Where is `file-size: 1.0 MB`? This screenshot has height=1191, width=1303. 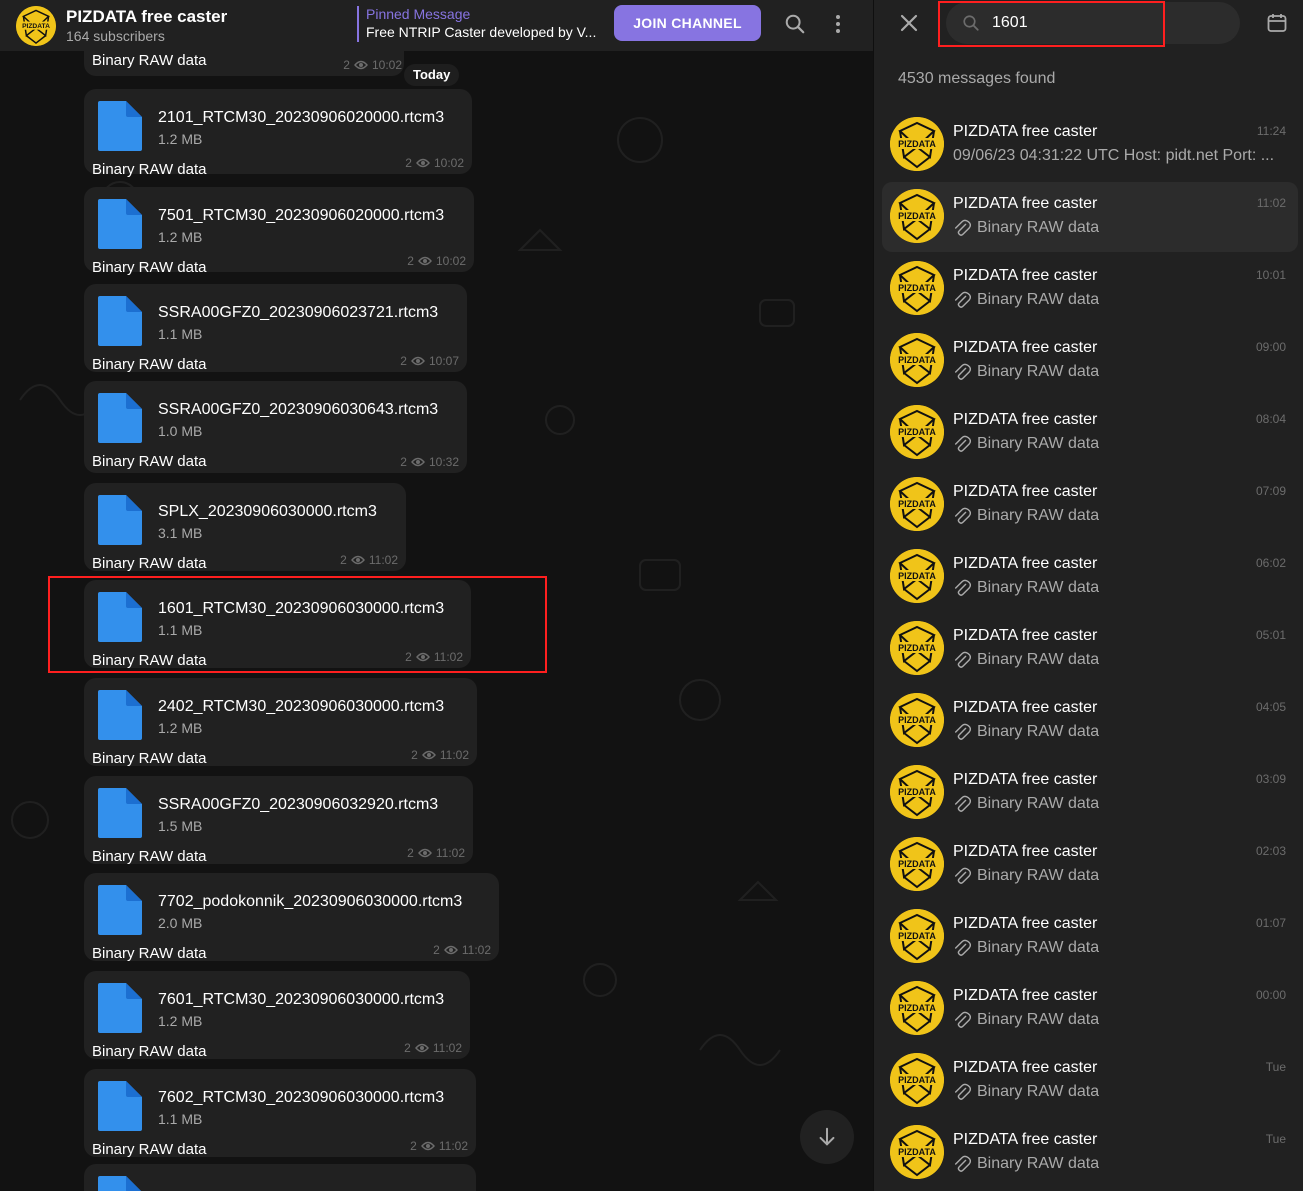
file-size: 1.0 MB is located at coordinates (180, 431).